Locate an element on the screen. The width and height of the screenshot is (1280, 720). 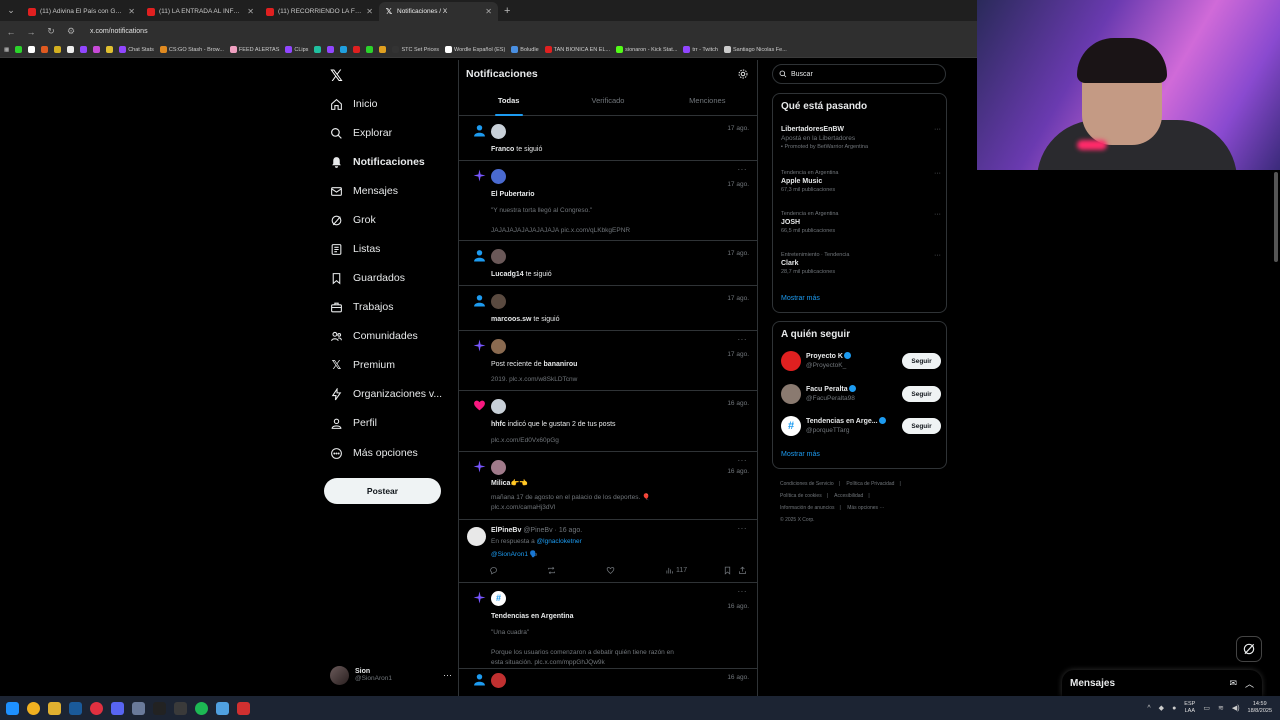
reload-icon: ↻ is located at coordinates (51, 31).